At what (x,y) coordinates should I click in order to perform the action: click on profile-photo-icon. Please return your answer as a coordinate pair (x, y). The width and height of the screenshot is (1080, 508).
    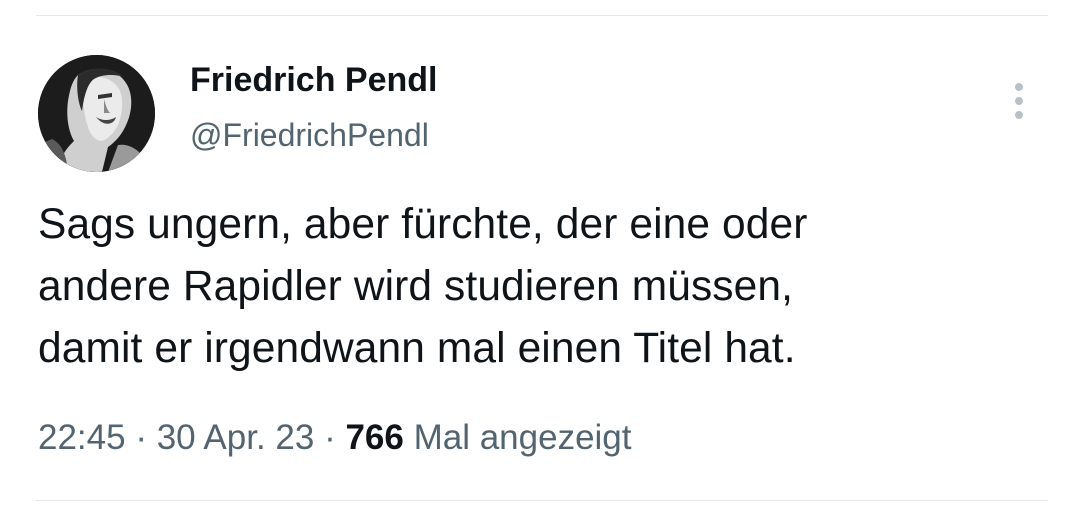
    Looking at the image, I should click on (96, 113).